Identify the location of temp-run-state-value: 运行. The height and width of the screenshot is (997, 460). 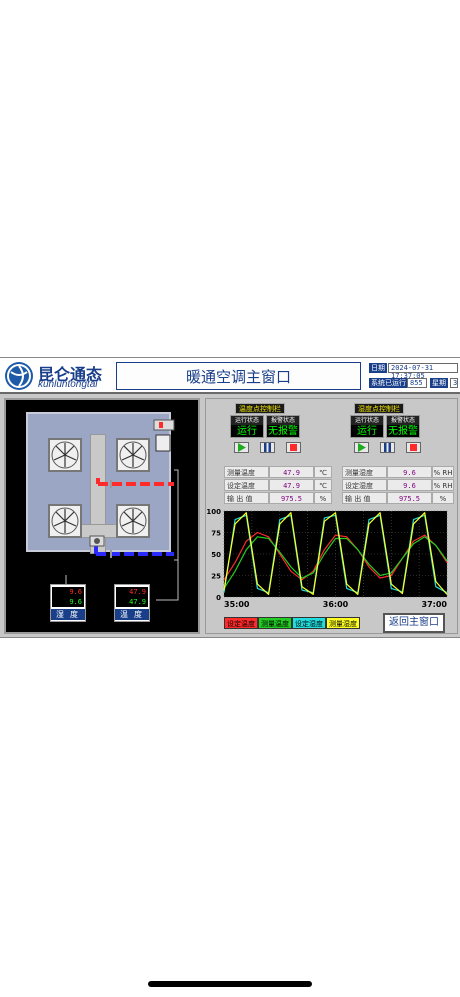
(247, 431).